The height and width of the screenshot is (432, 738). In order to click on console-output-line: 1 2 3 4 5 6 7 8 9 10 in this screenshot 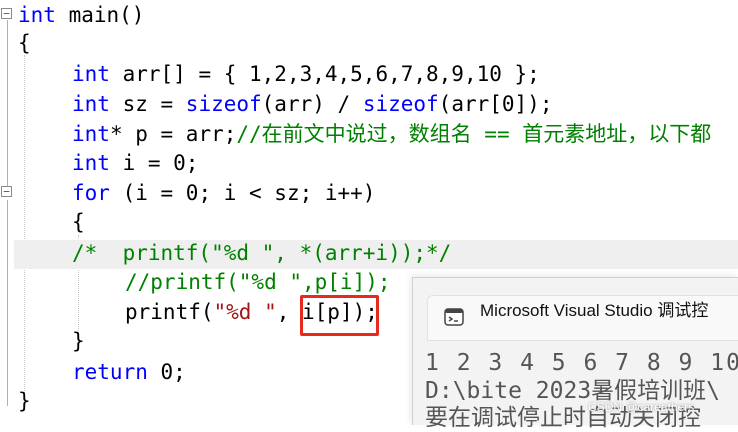, I will do `click(581, 363)`.